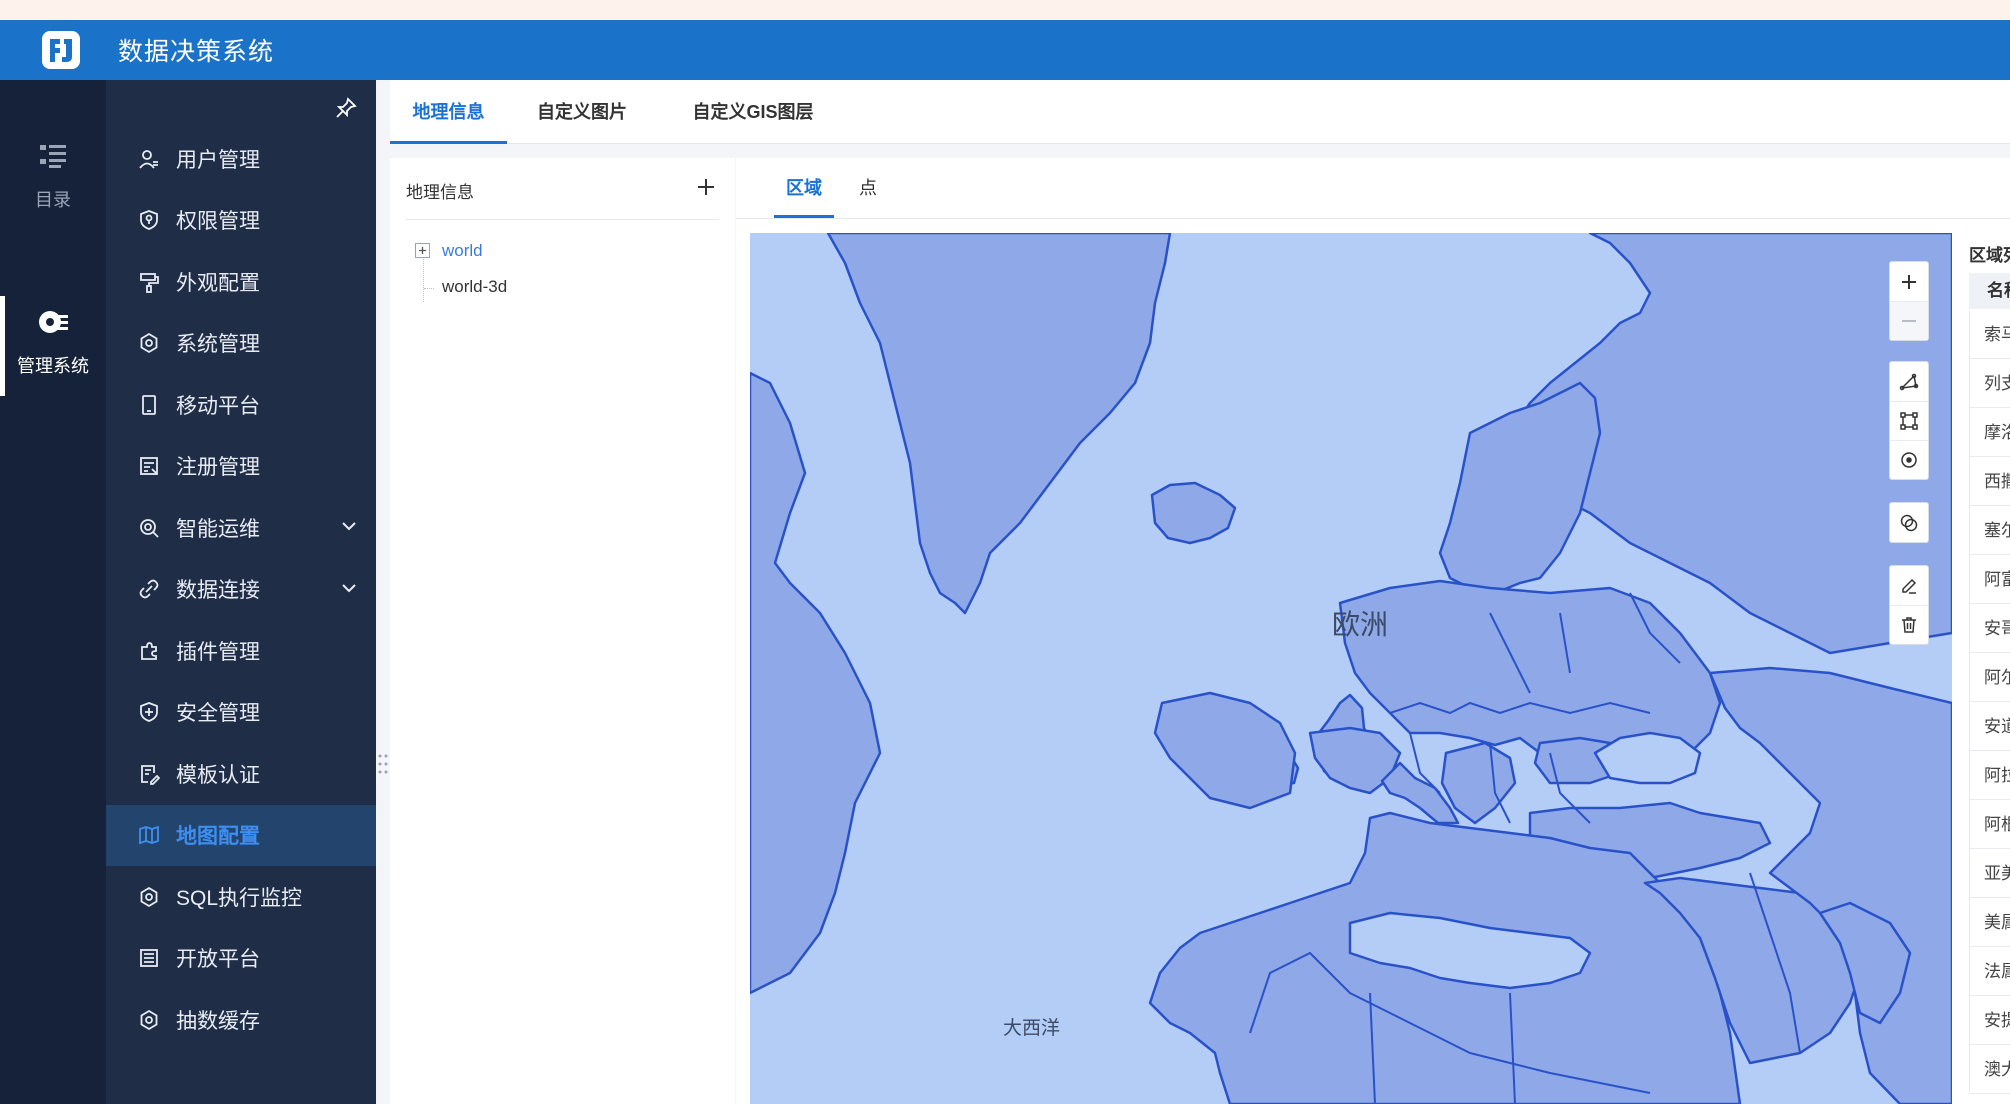  I want to click on register-icon, so click(149, 466).